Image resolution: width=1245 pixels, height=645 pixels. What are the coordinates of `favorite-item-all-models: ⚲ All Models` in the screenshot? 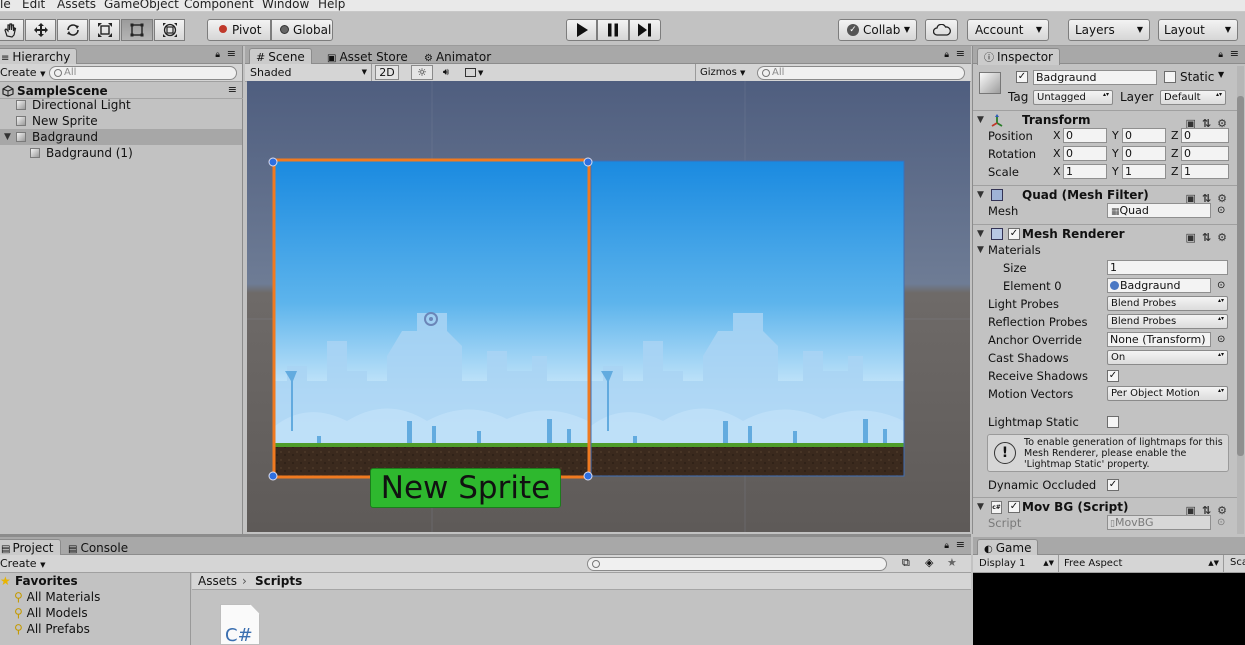 It's located at (51, 613).